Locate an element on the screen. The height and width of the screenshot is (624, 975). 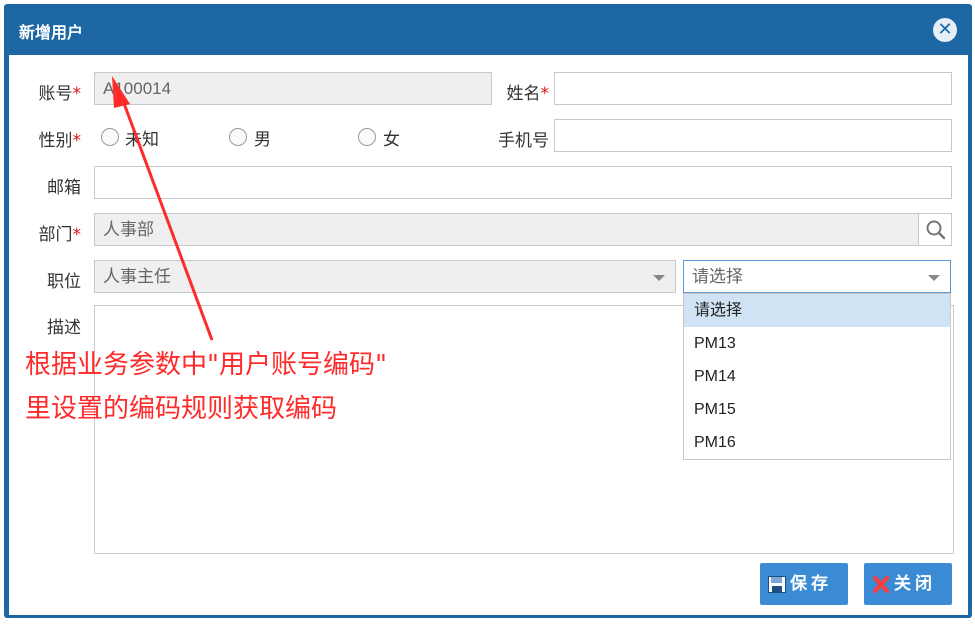
annotation-line-1: 根据业务参数中"用户账号编码" is located at coordinates (206, 365).